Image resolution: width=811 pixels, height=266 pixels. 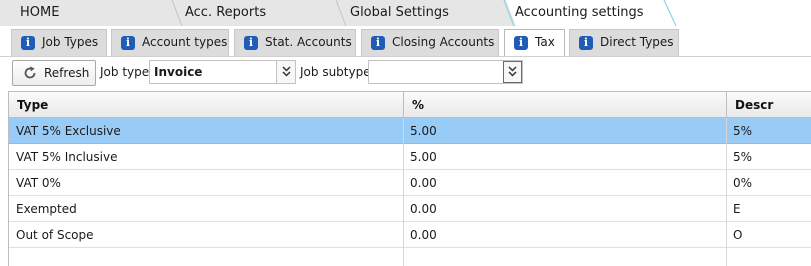 I want to click on table-row: VAT 5% Inclusive 5.00 5%, so click(x=410, y=157).